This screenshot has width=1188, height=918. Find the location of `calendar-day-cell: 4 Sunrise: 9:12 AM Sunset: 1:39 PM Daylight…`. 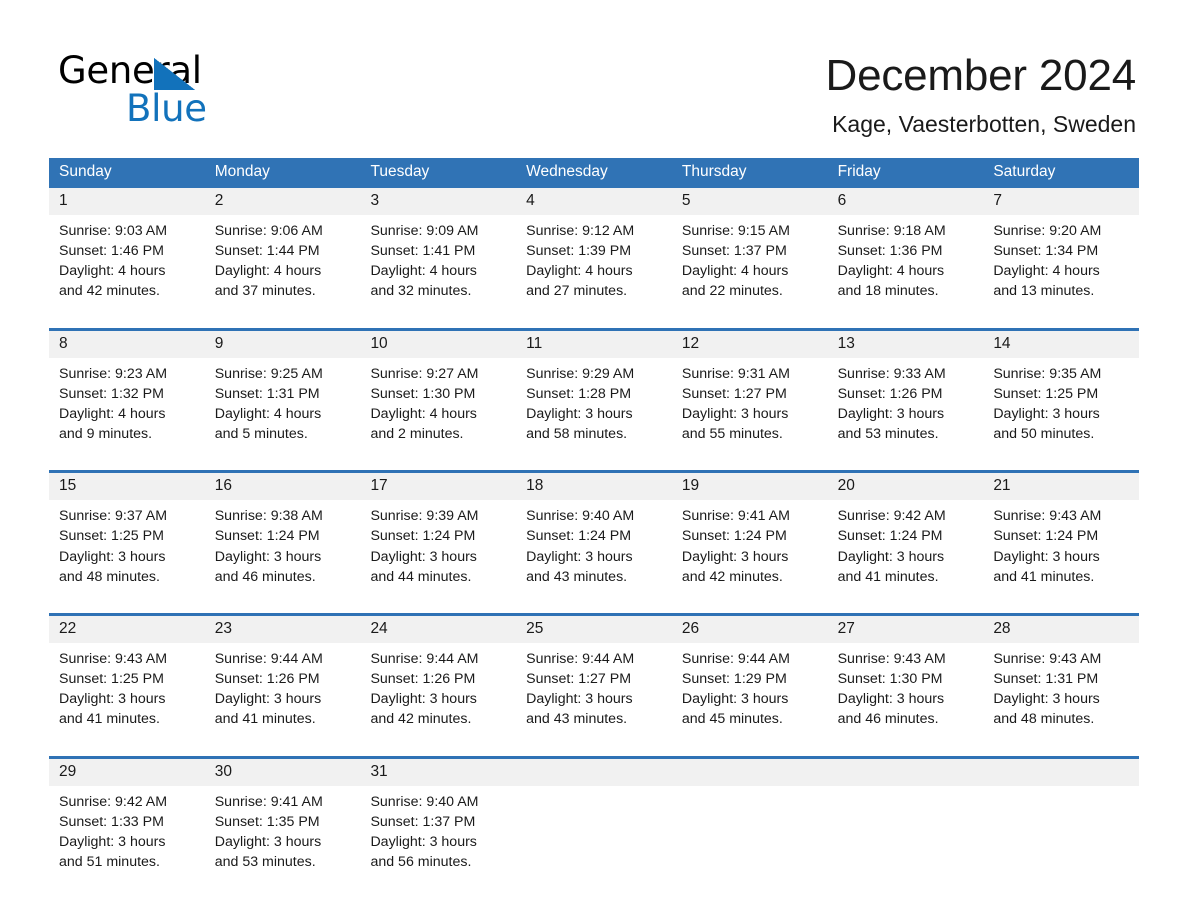

calendar-day-cell: 4 Sunrise: 9:12 AM Sunset: 1:39 PM Daylight… is located at coordinates (594, 249).